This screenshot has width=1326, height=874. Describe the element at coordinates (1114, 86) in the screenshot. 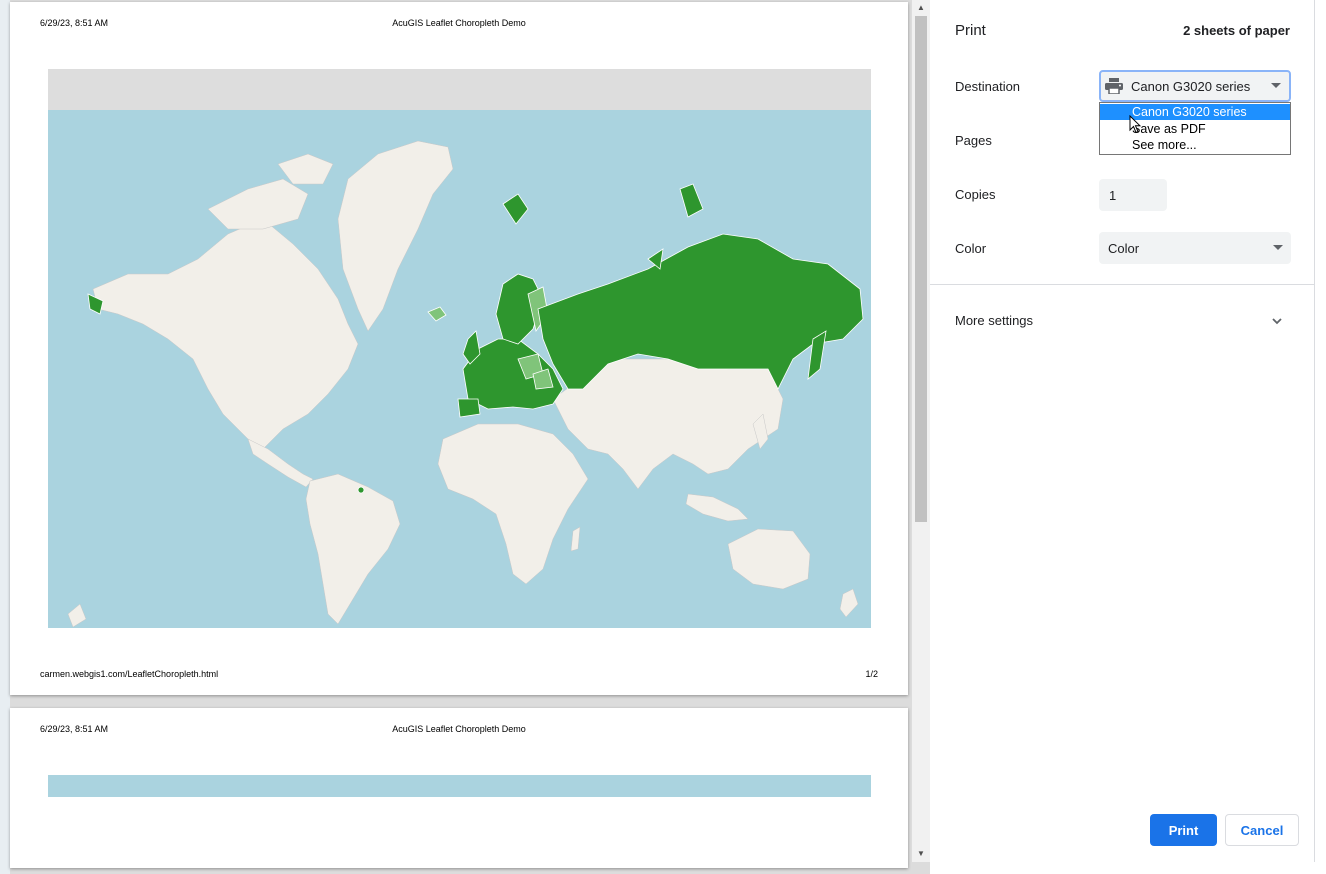

I see `printer-icon` at that location.